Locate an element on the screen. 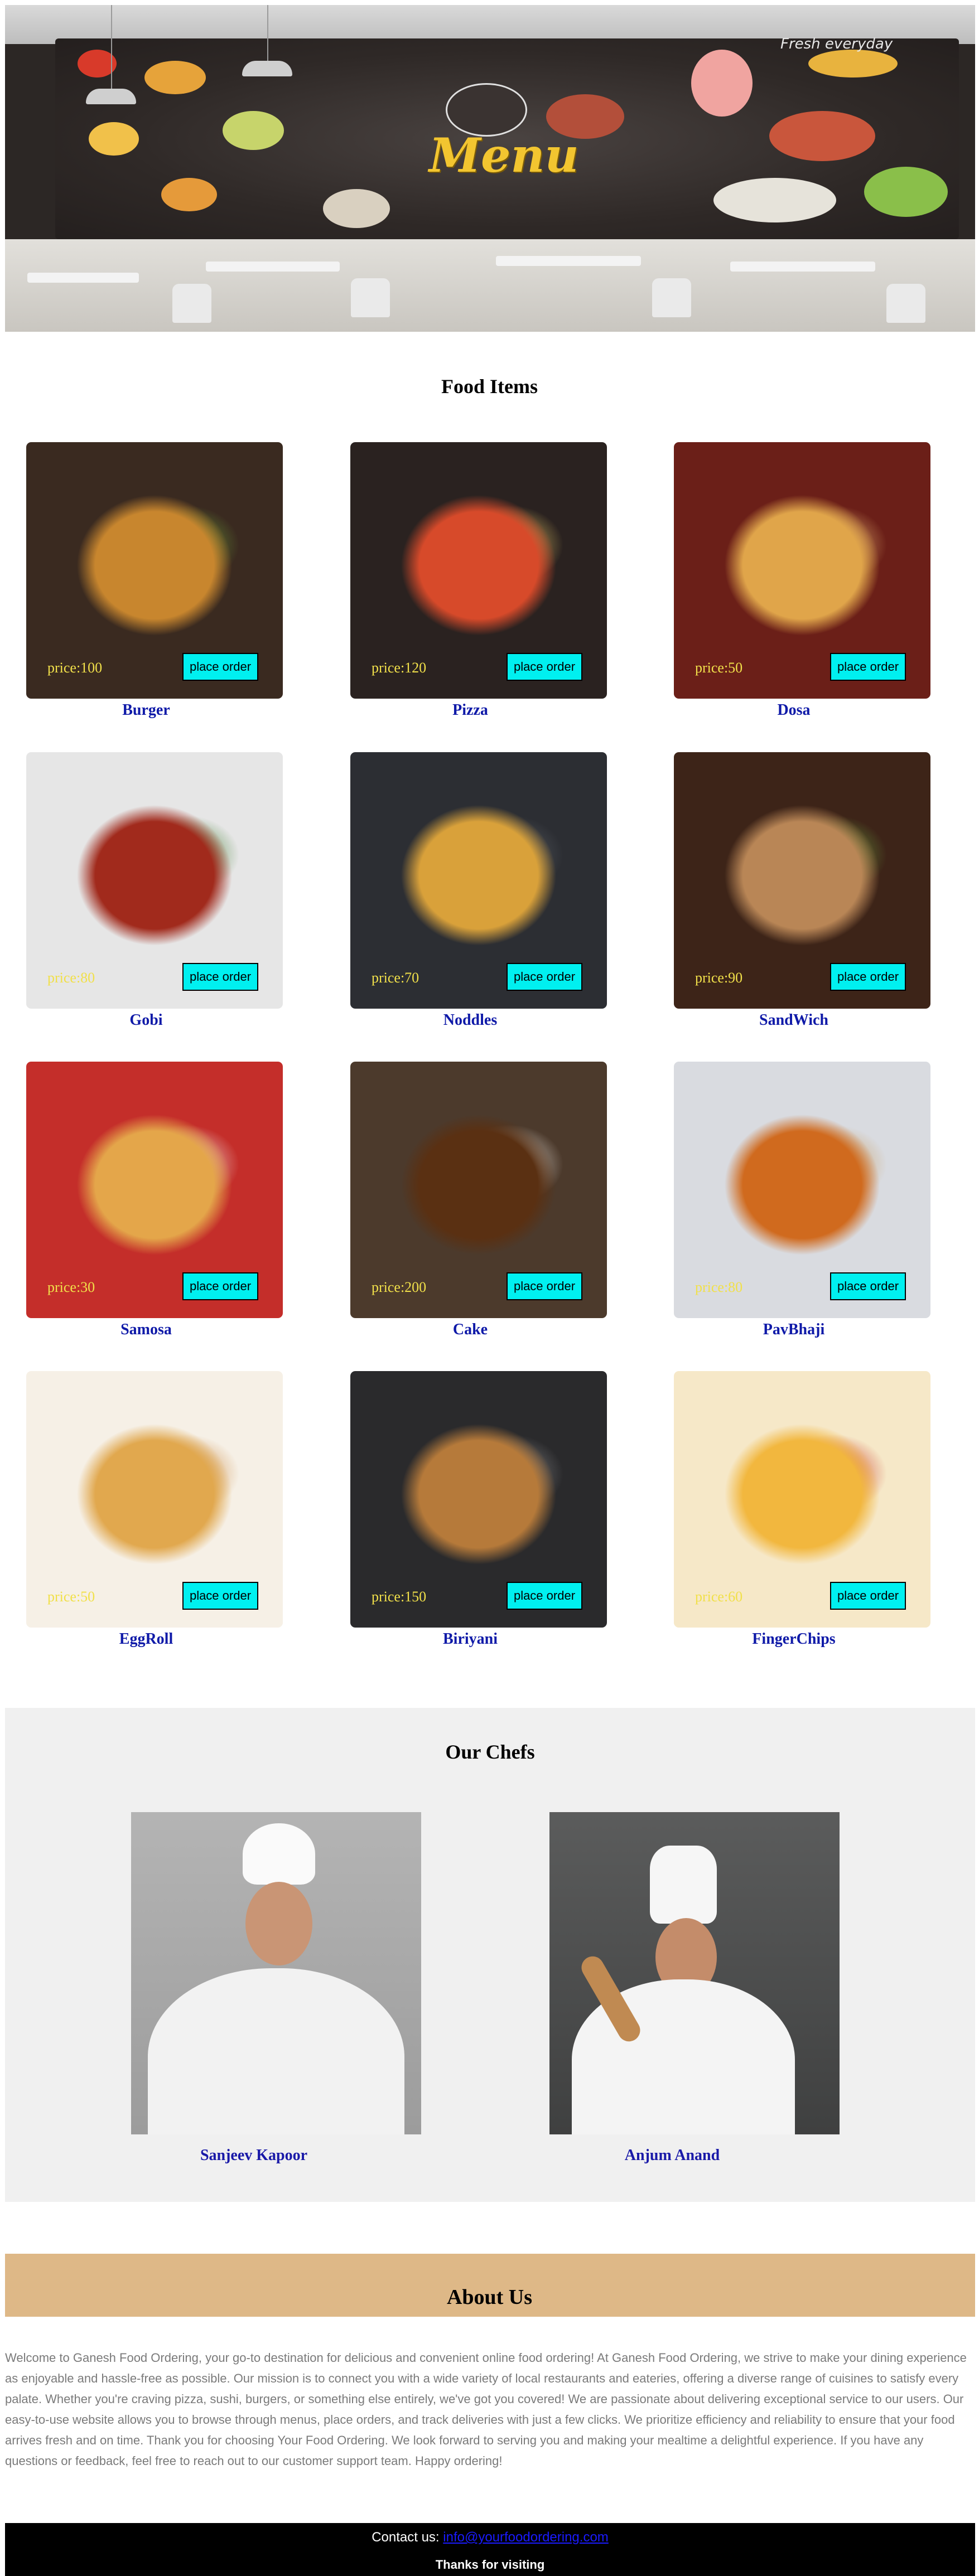 Image resolution: width=979 pixels, height=2576 pixels. chefs-title: Our Chefs is located at coordinates (490, 1752).